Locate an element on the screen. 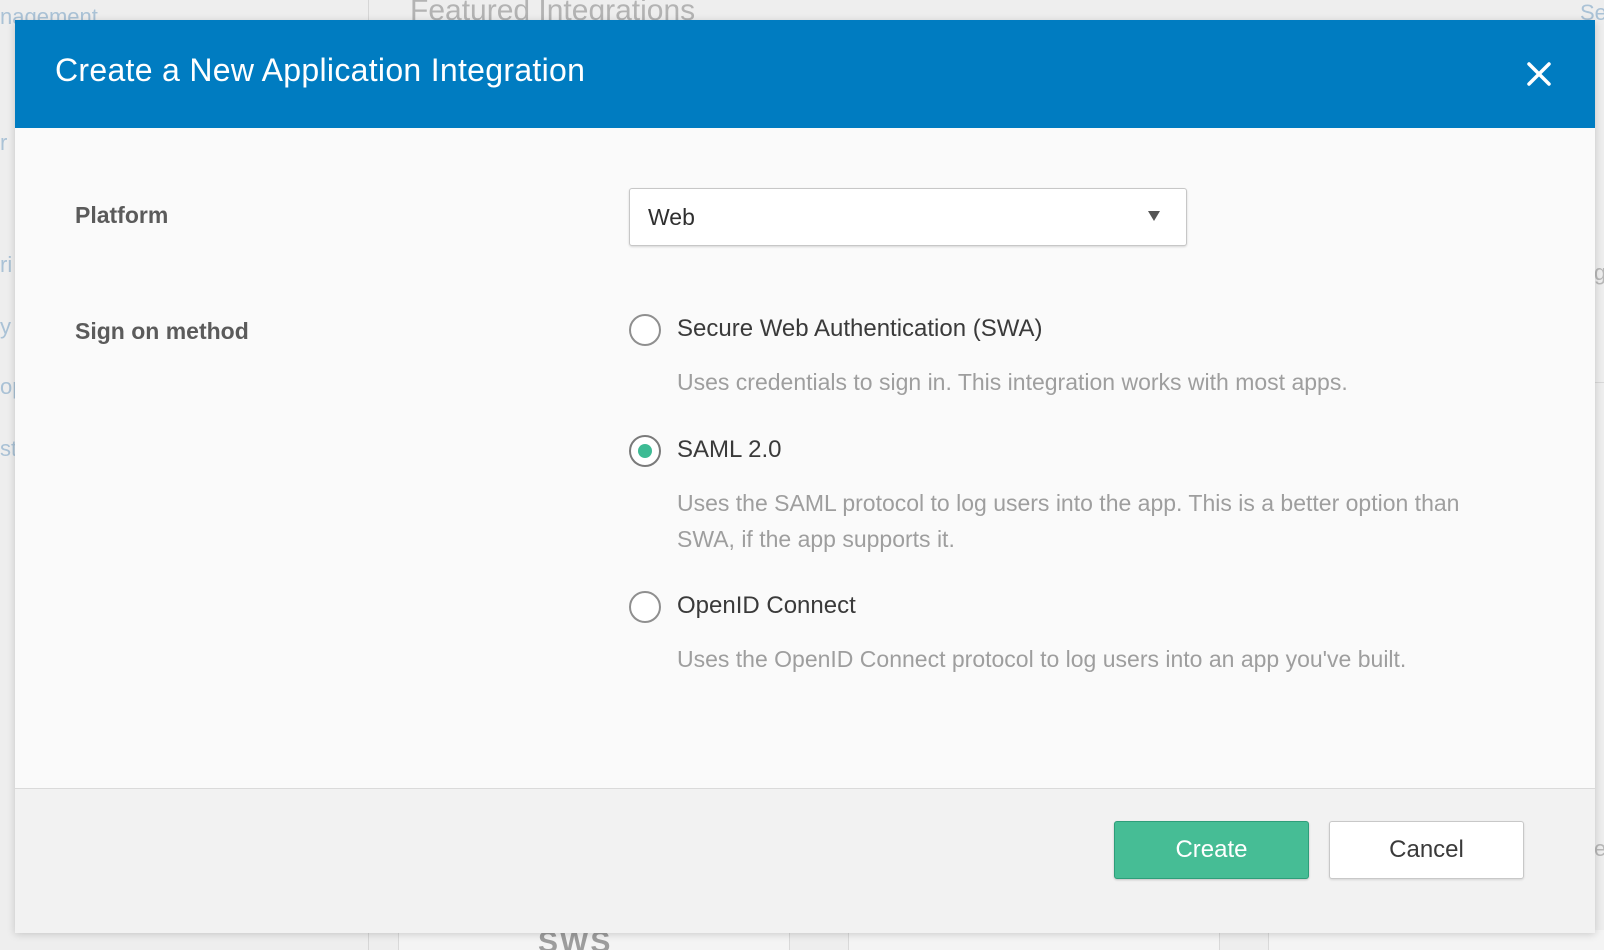  dialog-header: Create a New Application Integration is located at coordinates (805, 74).